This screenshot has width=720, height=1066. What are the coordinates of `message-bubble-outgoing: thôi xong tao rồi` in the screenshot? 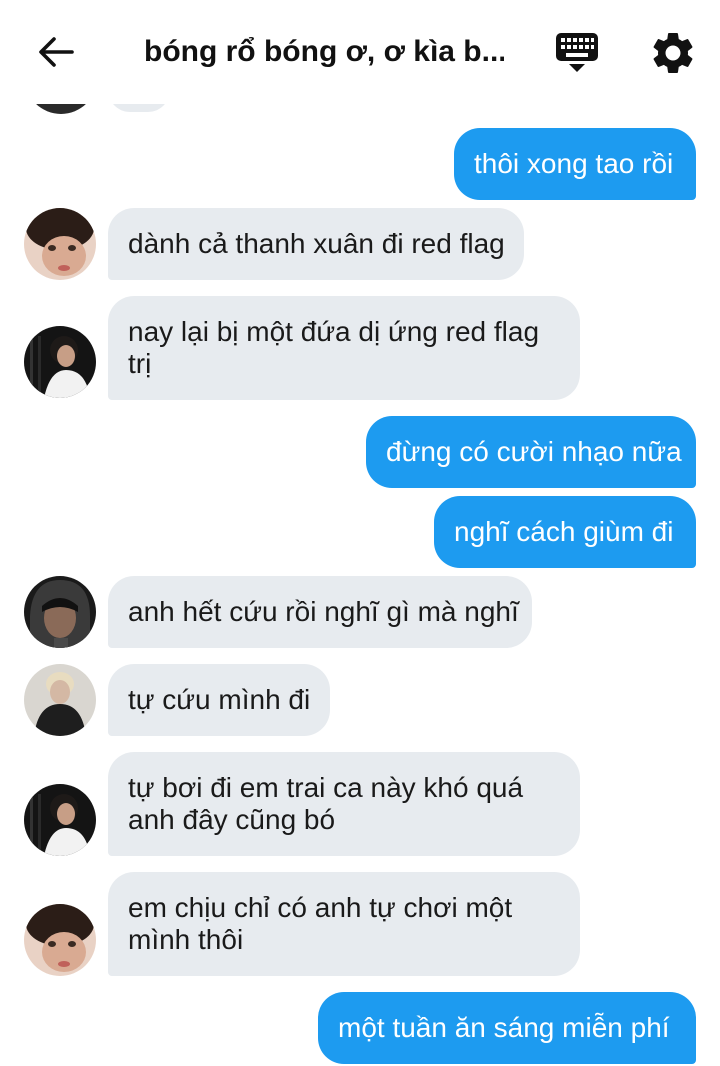 It's located at (575, 164).